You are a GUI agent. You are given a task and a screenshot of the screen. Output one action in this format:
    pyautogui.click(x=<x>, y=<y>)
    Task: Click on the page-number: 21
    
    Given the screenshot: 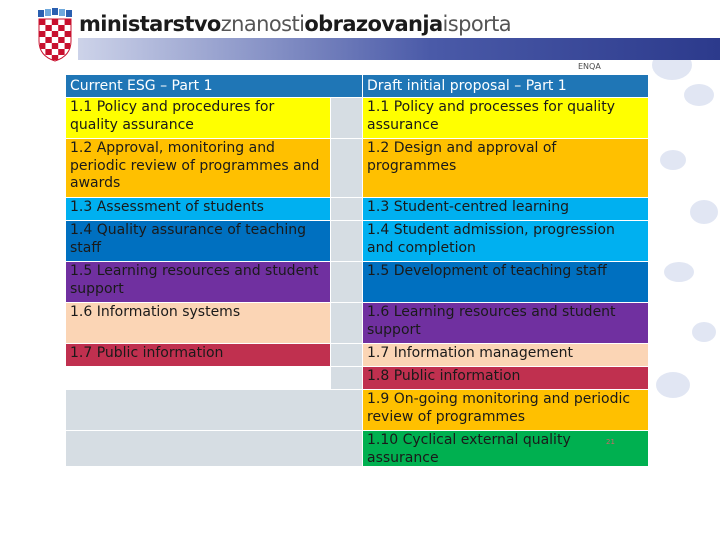 What is the action you would take?
    pyautogui.click(x=610, y=442)
    